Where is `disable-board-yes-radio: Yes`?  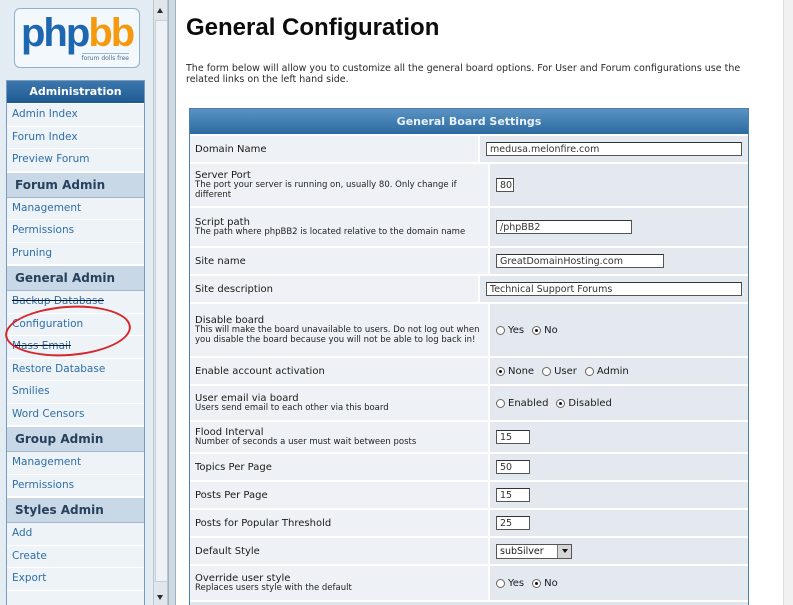
disable-board-yes-radio: Yes is located at coordinates (510, 330).